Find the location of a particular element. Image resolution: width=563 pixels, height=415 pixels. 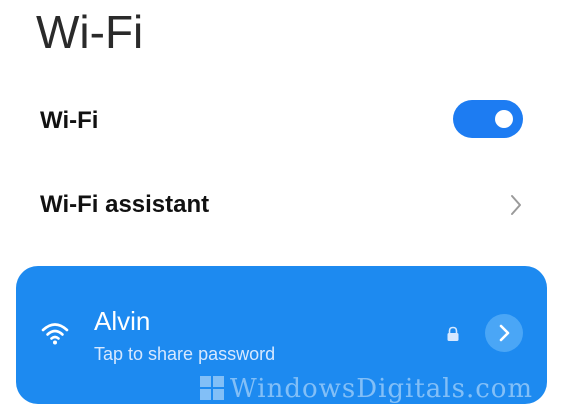

toggle-knob is located at coordinates (504, 119).